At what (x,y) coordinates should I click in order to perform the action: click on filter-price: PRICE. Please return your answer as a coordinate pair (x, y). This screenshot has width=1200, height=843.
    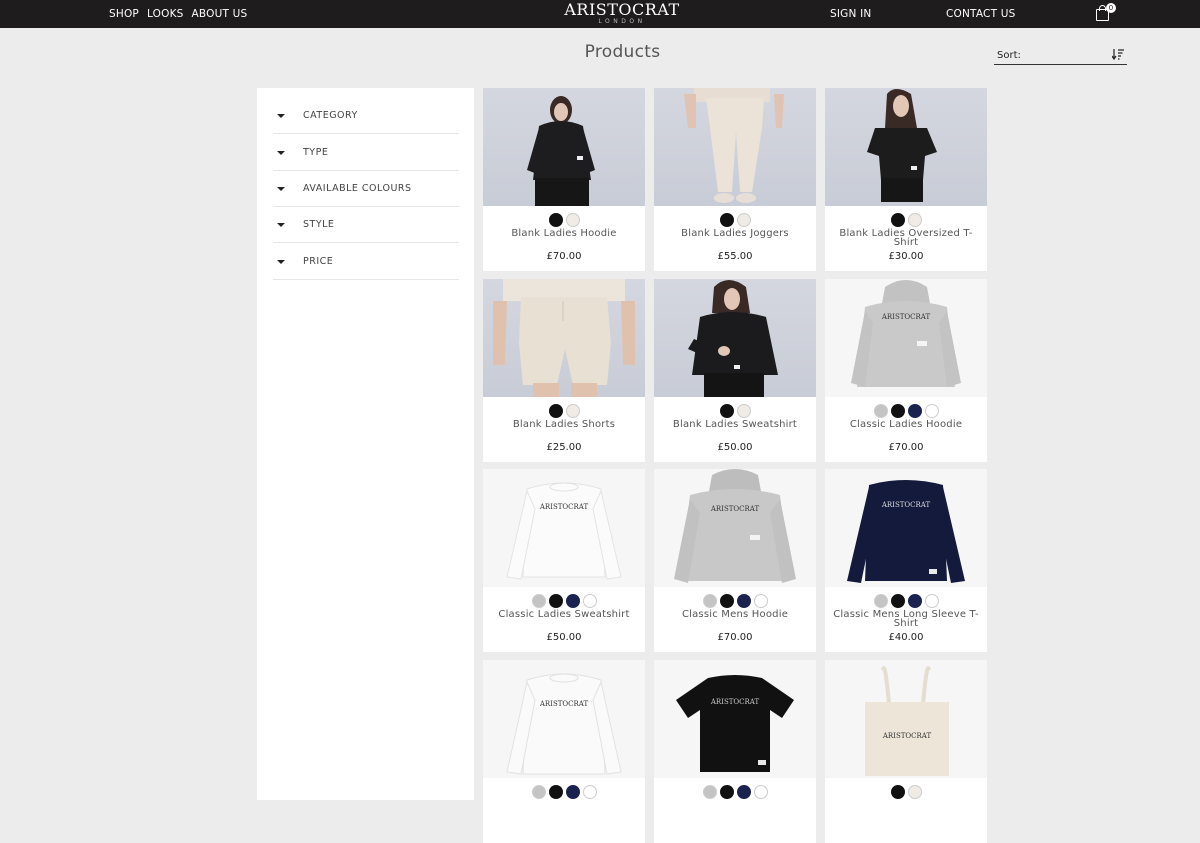
    Looking at the image, I should click on (366, 262).